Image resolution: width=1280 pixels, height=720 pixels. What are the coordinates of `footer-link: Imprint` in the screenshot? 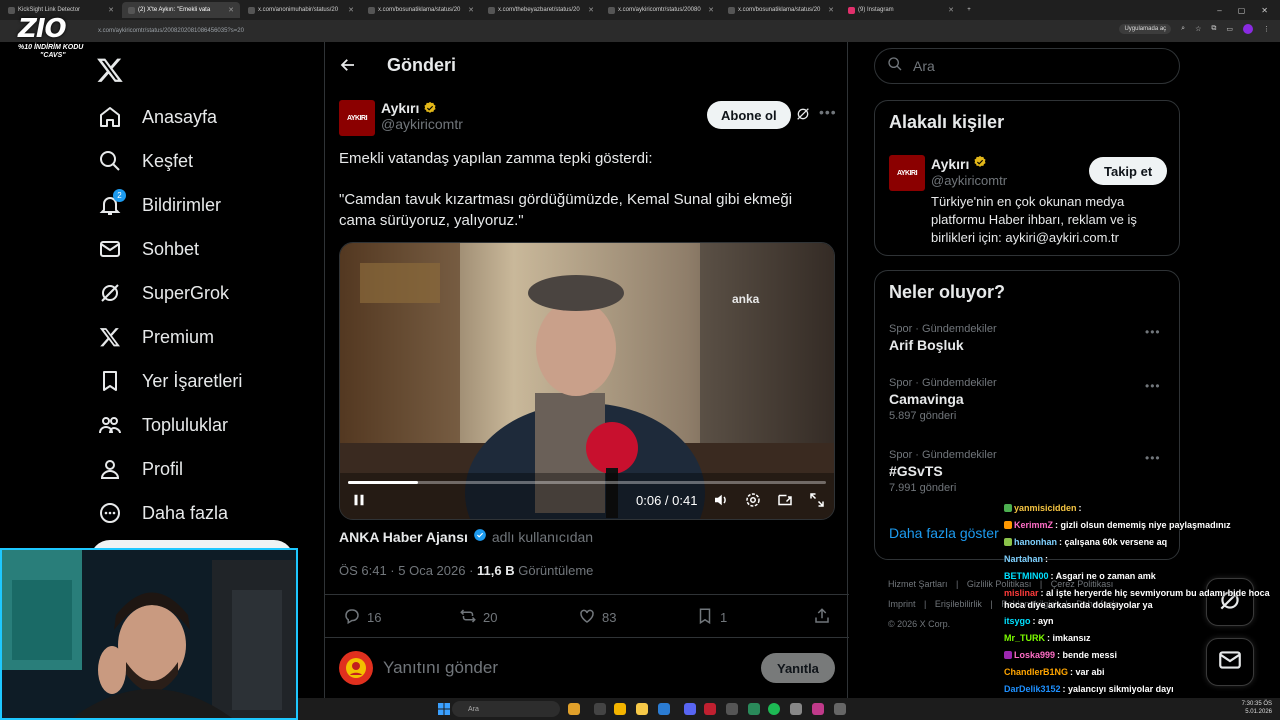 It's located at (902, 604).